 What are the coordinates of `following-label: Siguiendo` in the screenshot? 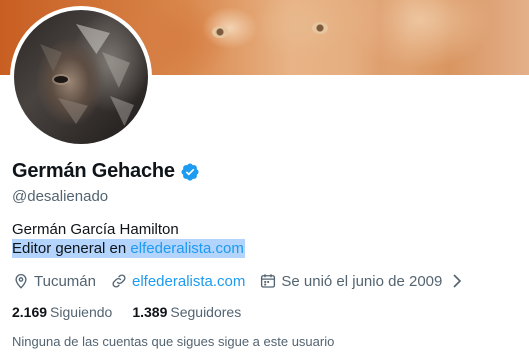 It's located at (81, 312).